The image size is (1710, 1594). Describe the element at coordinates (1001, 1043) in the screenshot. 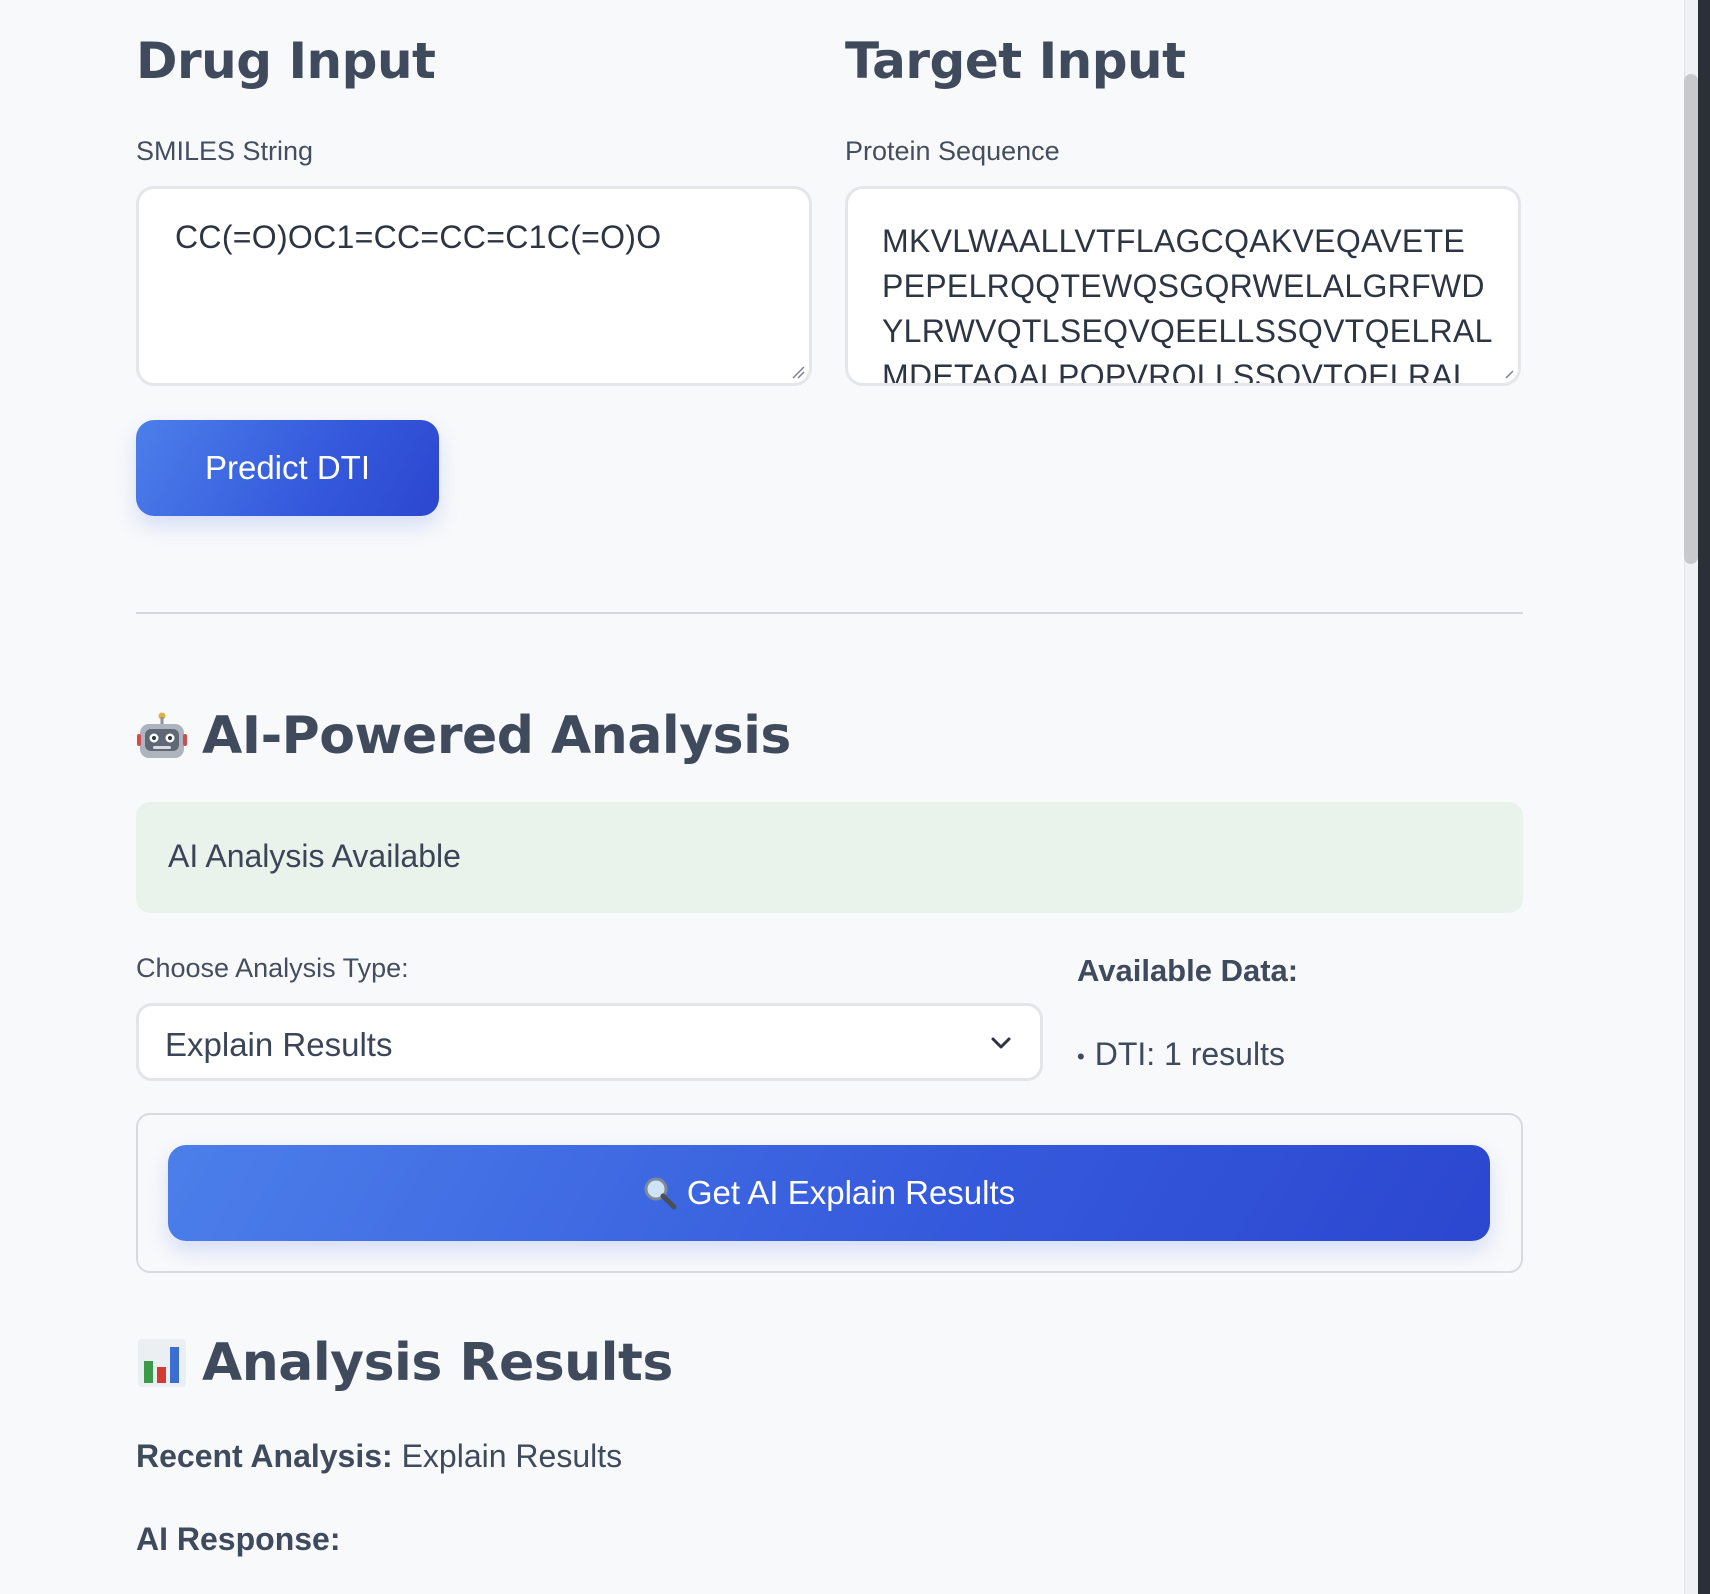

I see `chevron-down-icon` at that location.